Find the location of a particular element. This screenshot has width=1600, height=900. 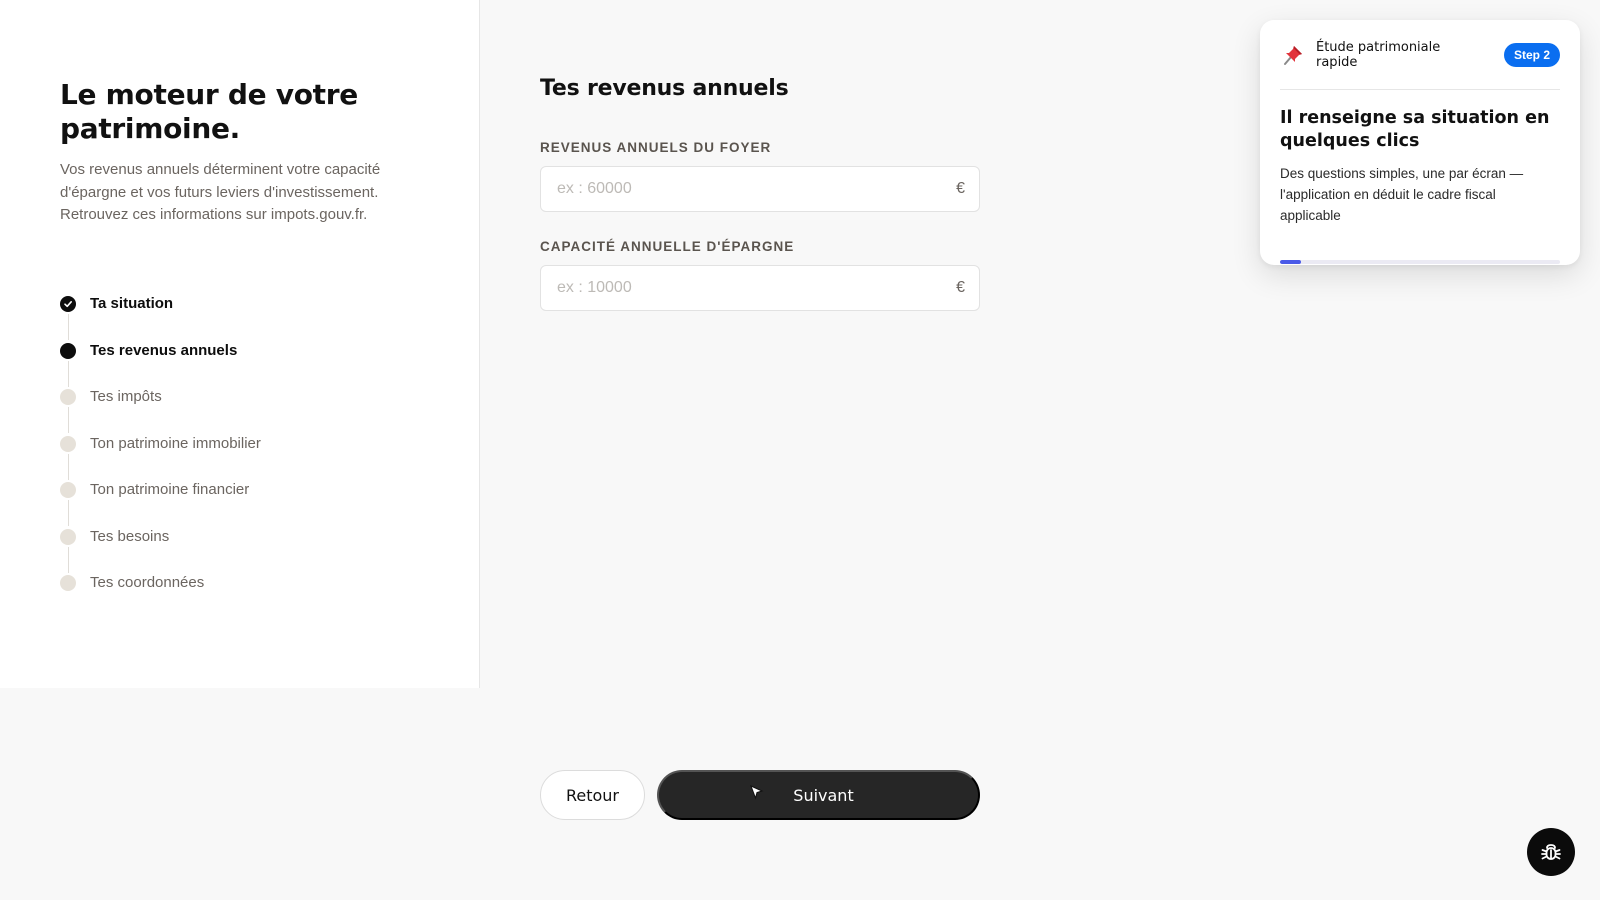

step-label: Tes besoins is located at coordinates (130, 536).